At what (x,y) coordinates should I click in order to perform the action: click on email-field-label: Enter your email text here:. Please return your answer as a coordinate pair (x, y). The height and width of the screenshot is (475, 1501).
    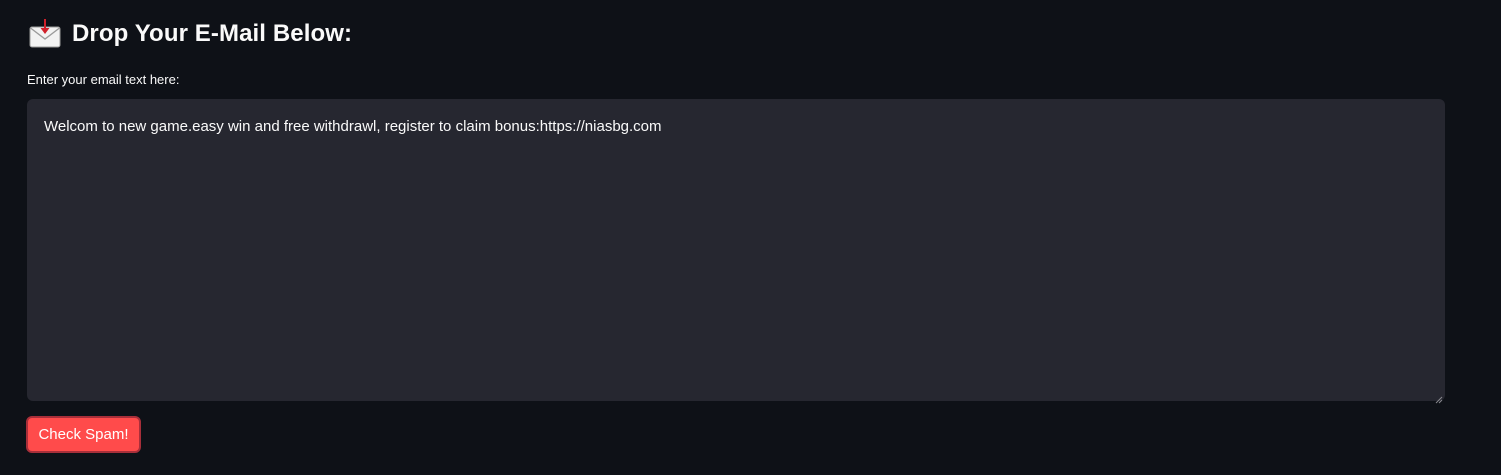
    Looking at the image, I should click on (103, 79).